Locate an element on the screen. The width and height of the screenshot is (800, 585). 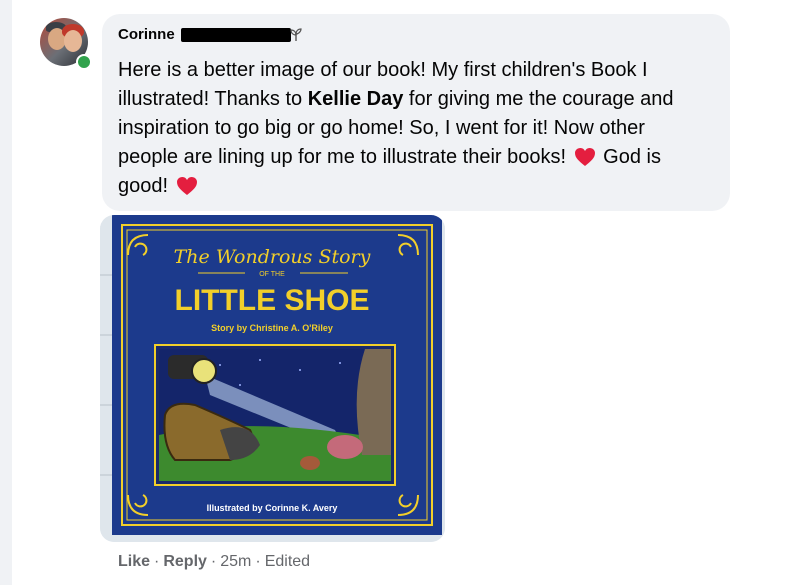
cover-title-top: The Wondrous Story is located at coordinates (272, 257).